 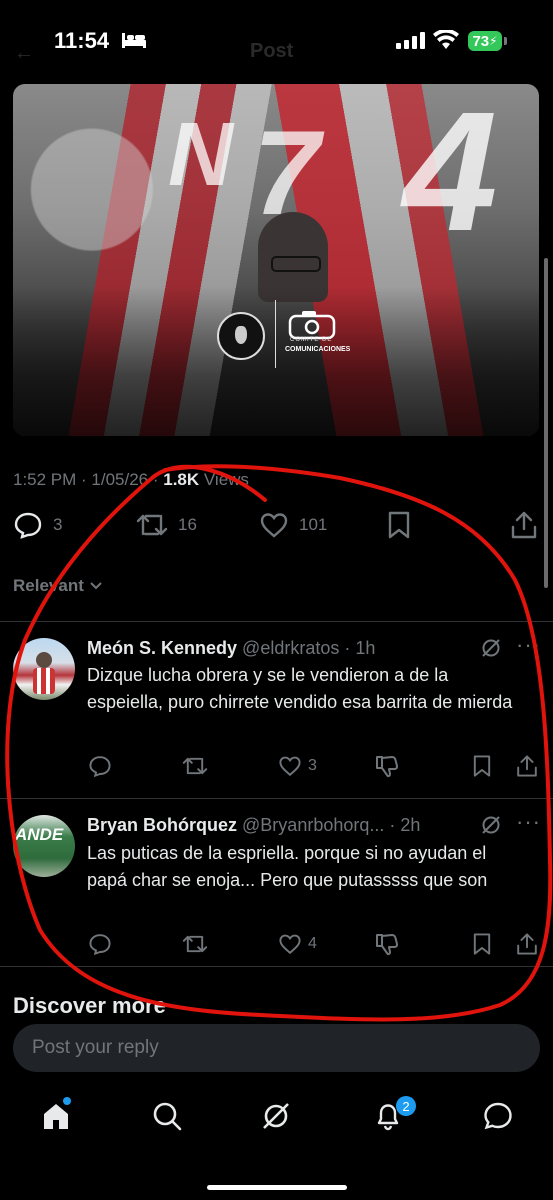 I want to click on search-icon, so click(x=167, y=1116).